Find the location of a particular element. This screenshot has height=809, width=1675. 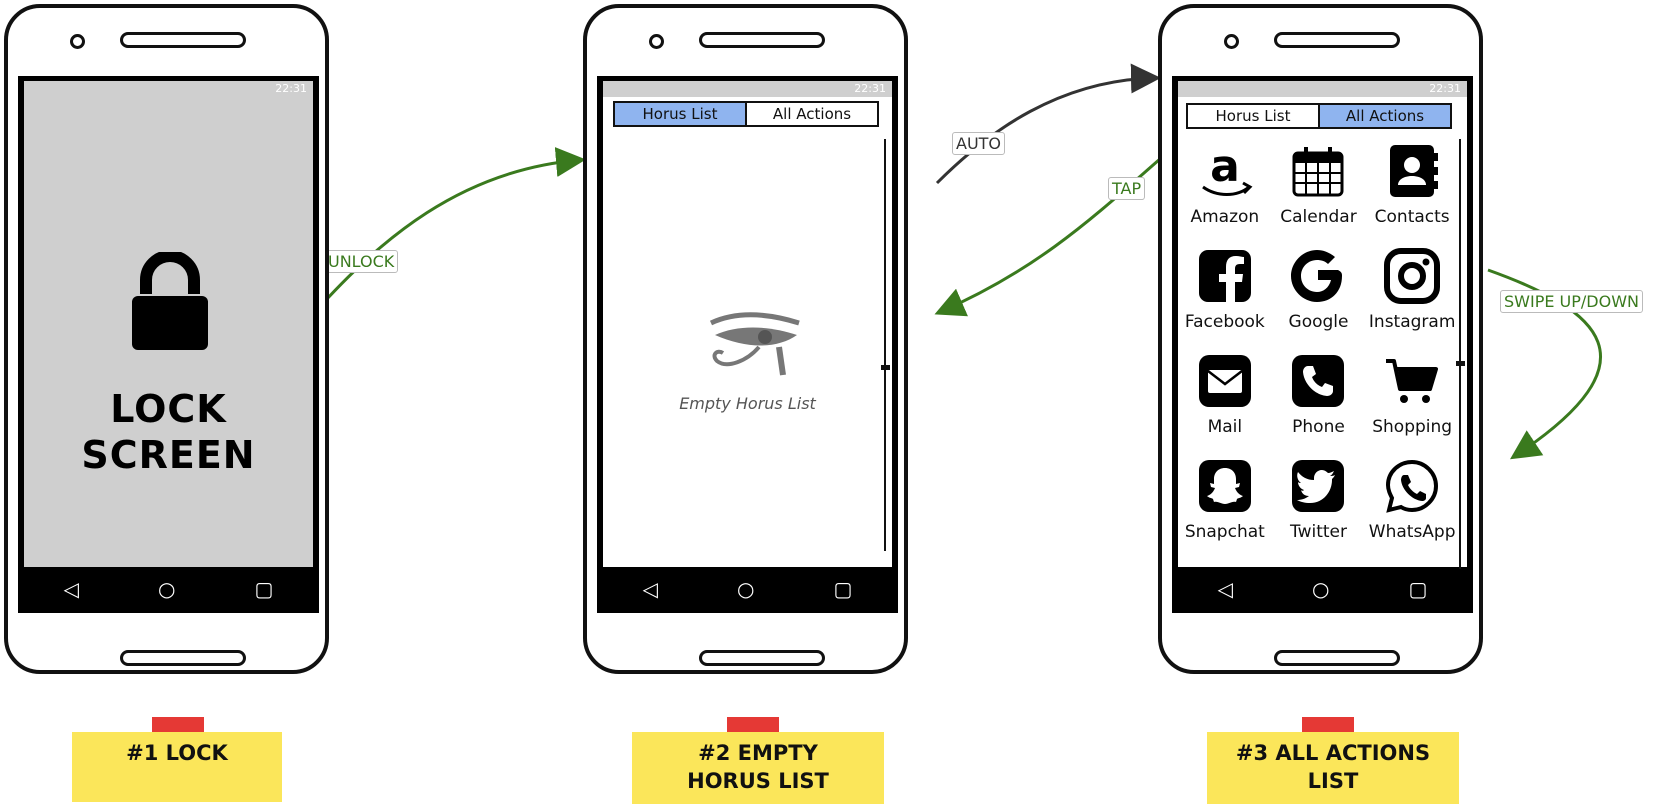

note-3-line1: #3 ALL ACTIONS is located at coordinates (1333, 753).